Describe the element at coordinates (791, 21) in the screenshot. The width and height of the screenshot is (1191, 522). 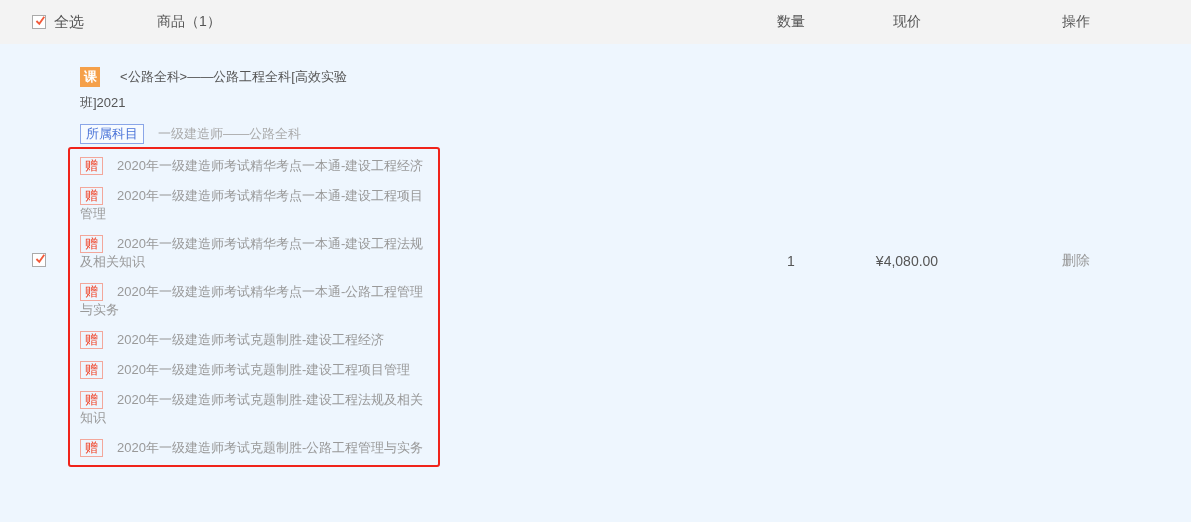
I see `column-header: 数量` at that location.